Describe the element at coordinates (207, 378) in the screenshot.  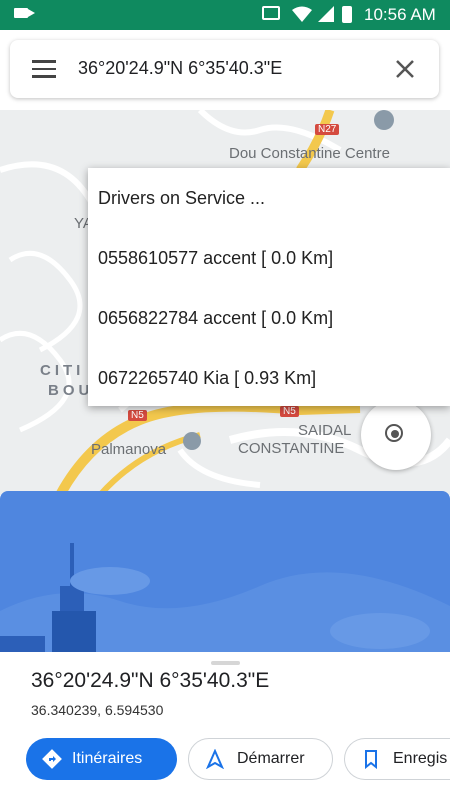
I see `driver-item: 0672265740 Kia [ 0.93 Km]` at that location.